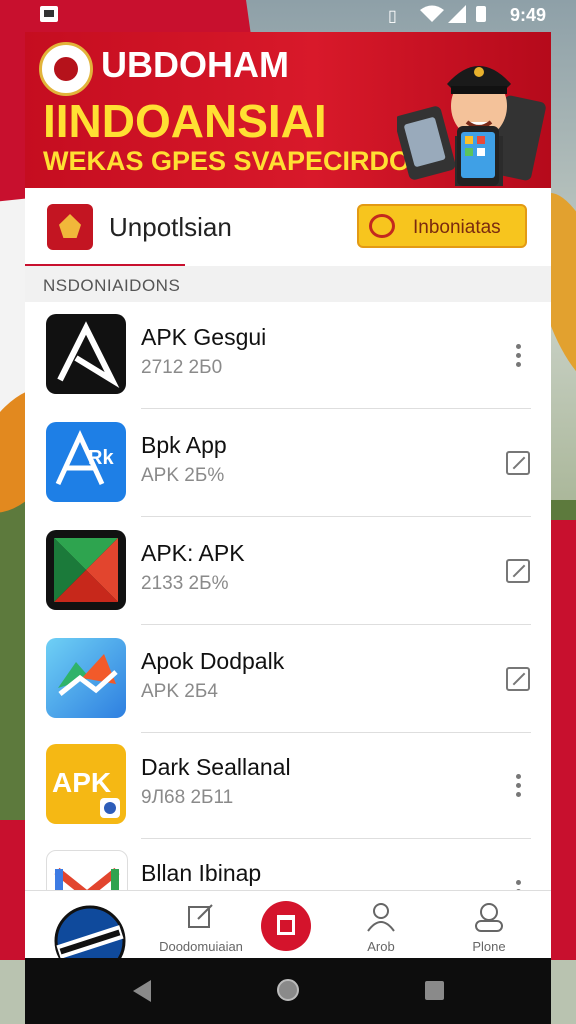 Image resolution: width=576 pixels, height=1024 pixels. I want to click on app-header: Unpotlsian Inboniatas, so click(288, 227).